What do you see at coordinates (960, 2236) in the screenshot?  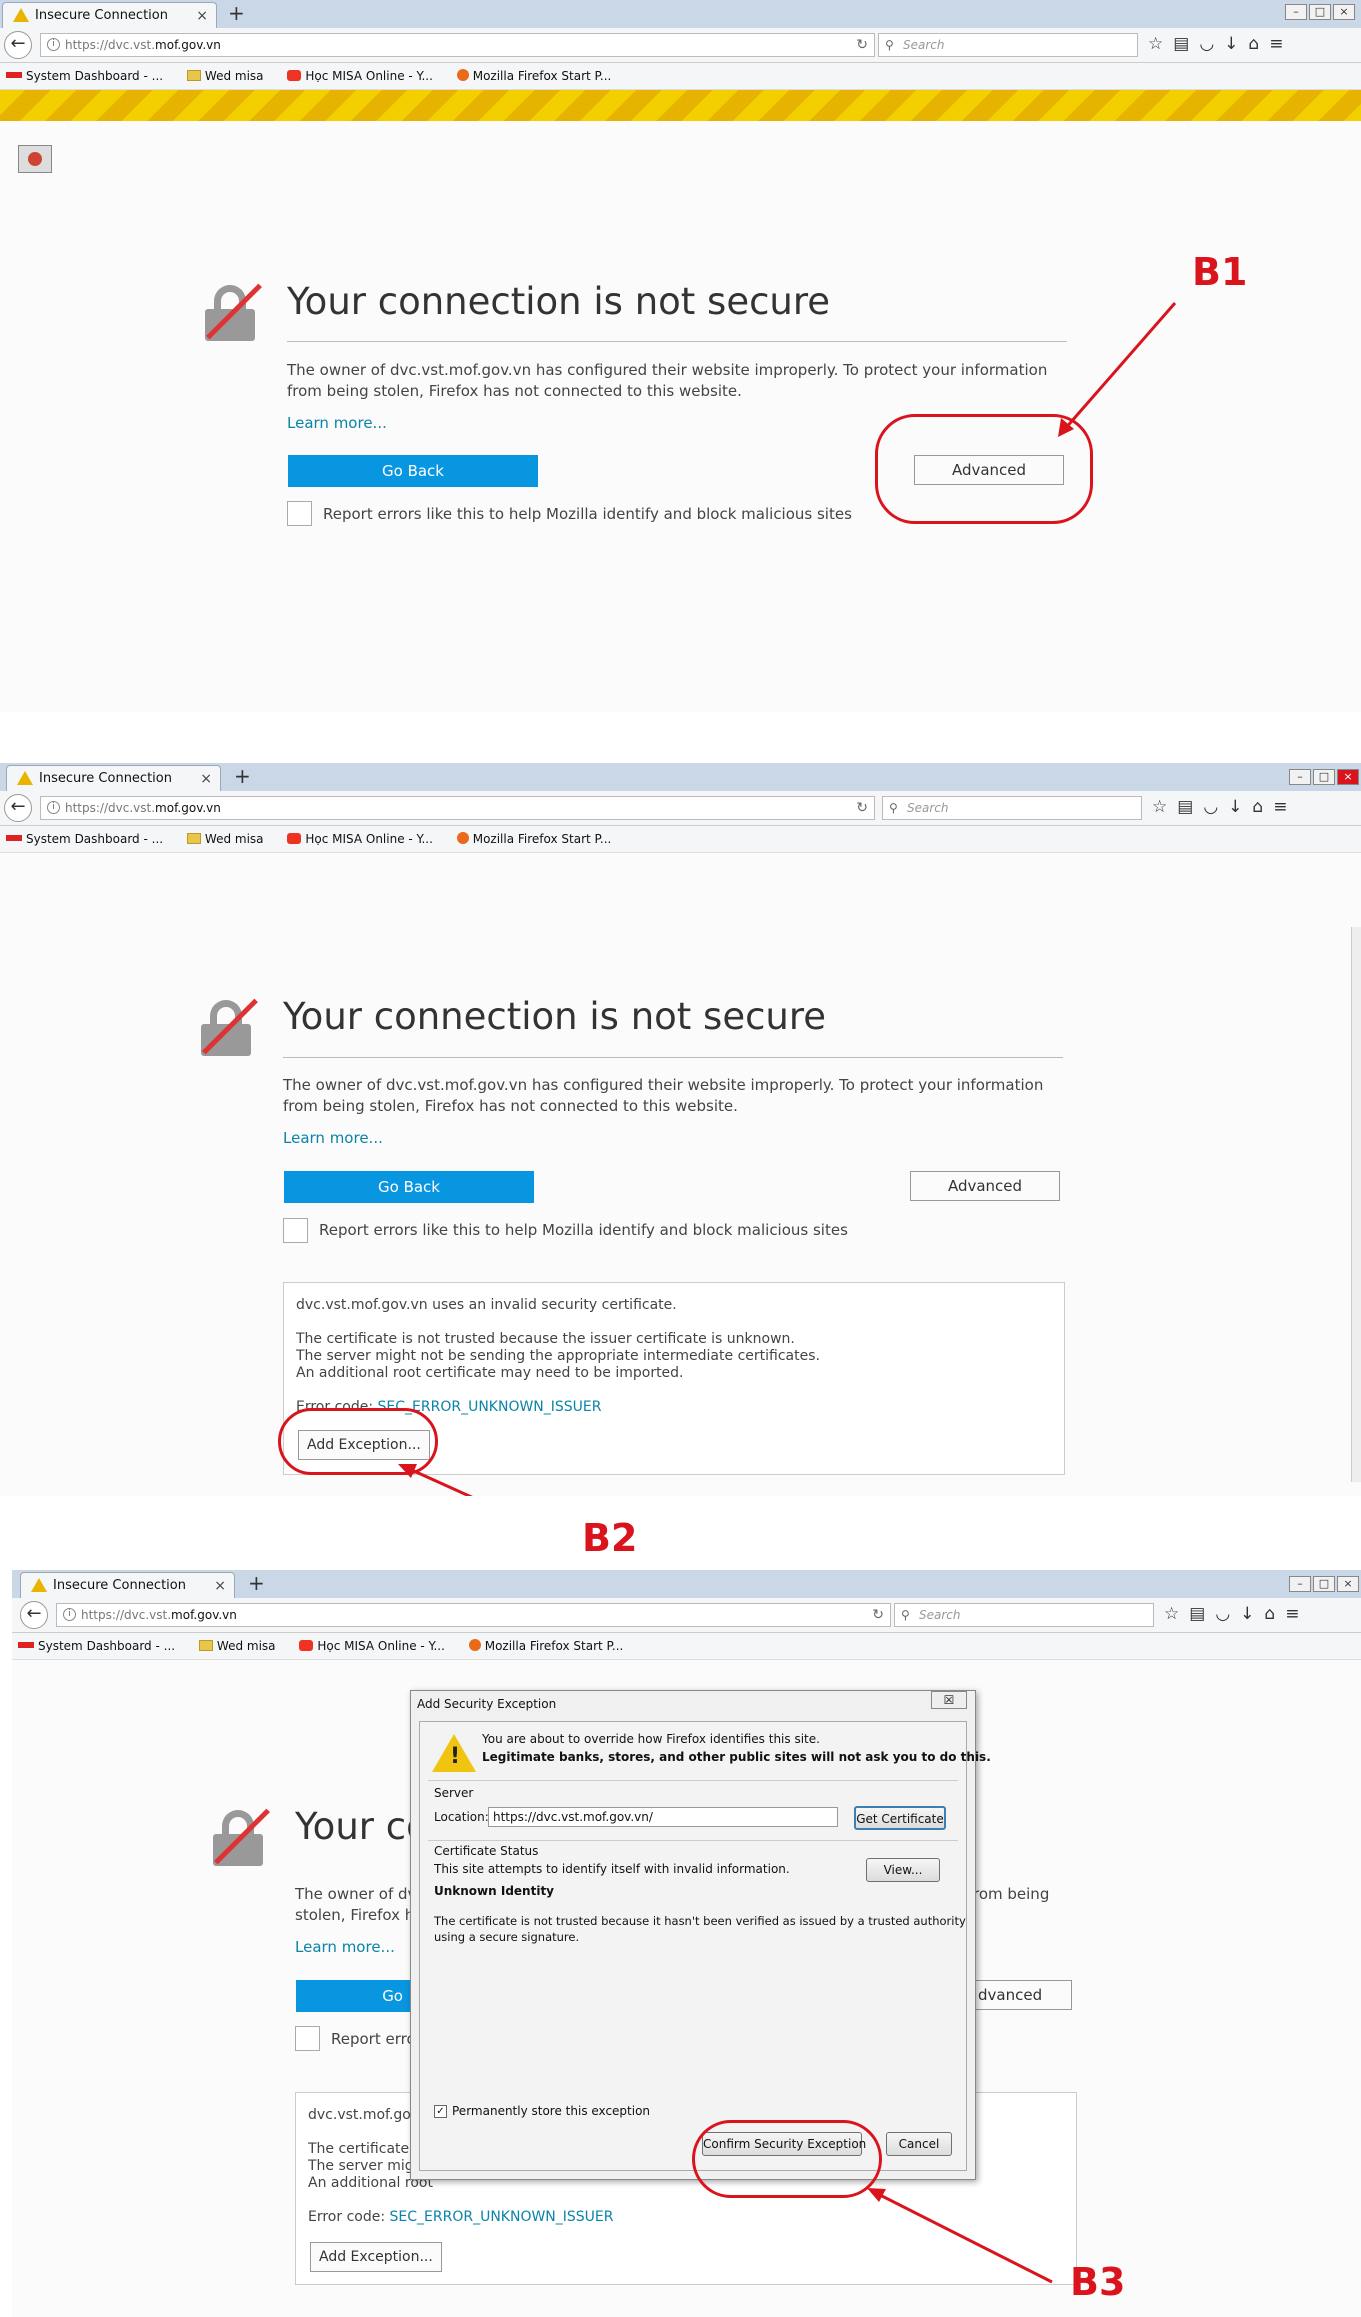 I see `annotation-arrow-b3` at bounding box center [960, 2236].